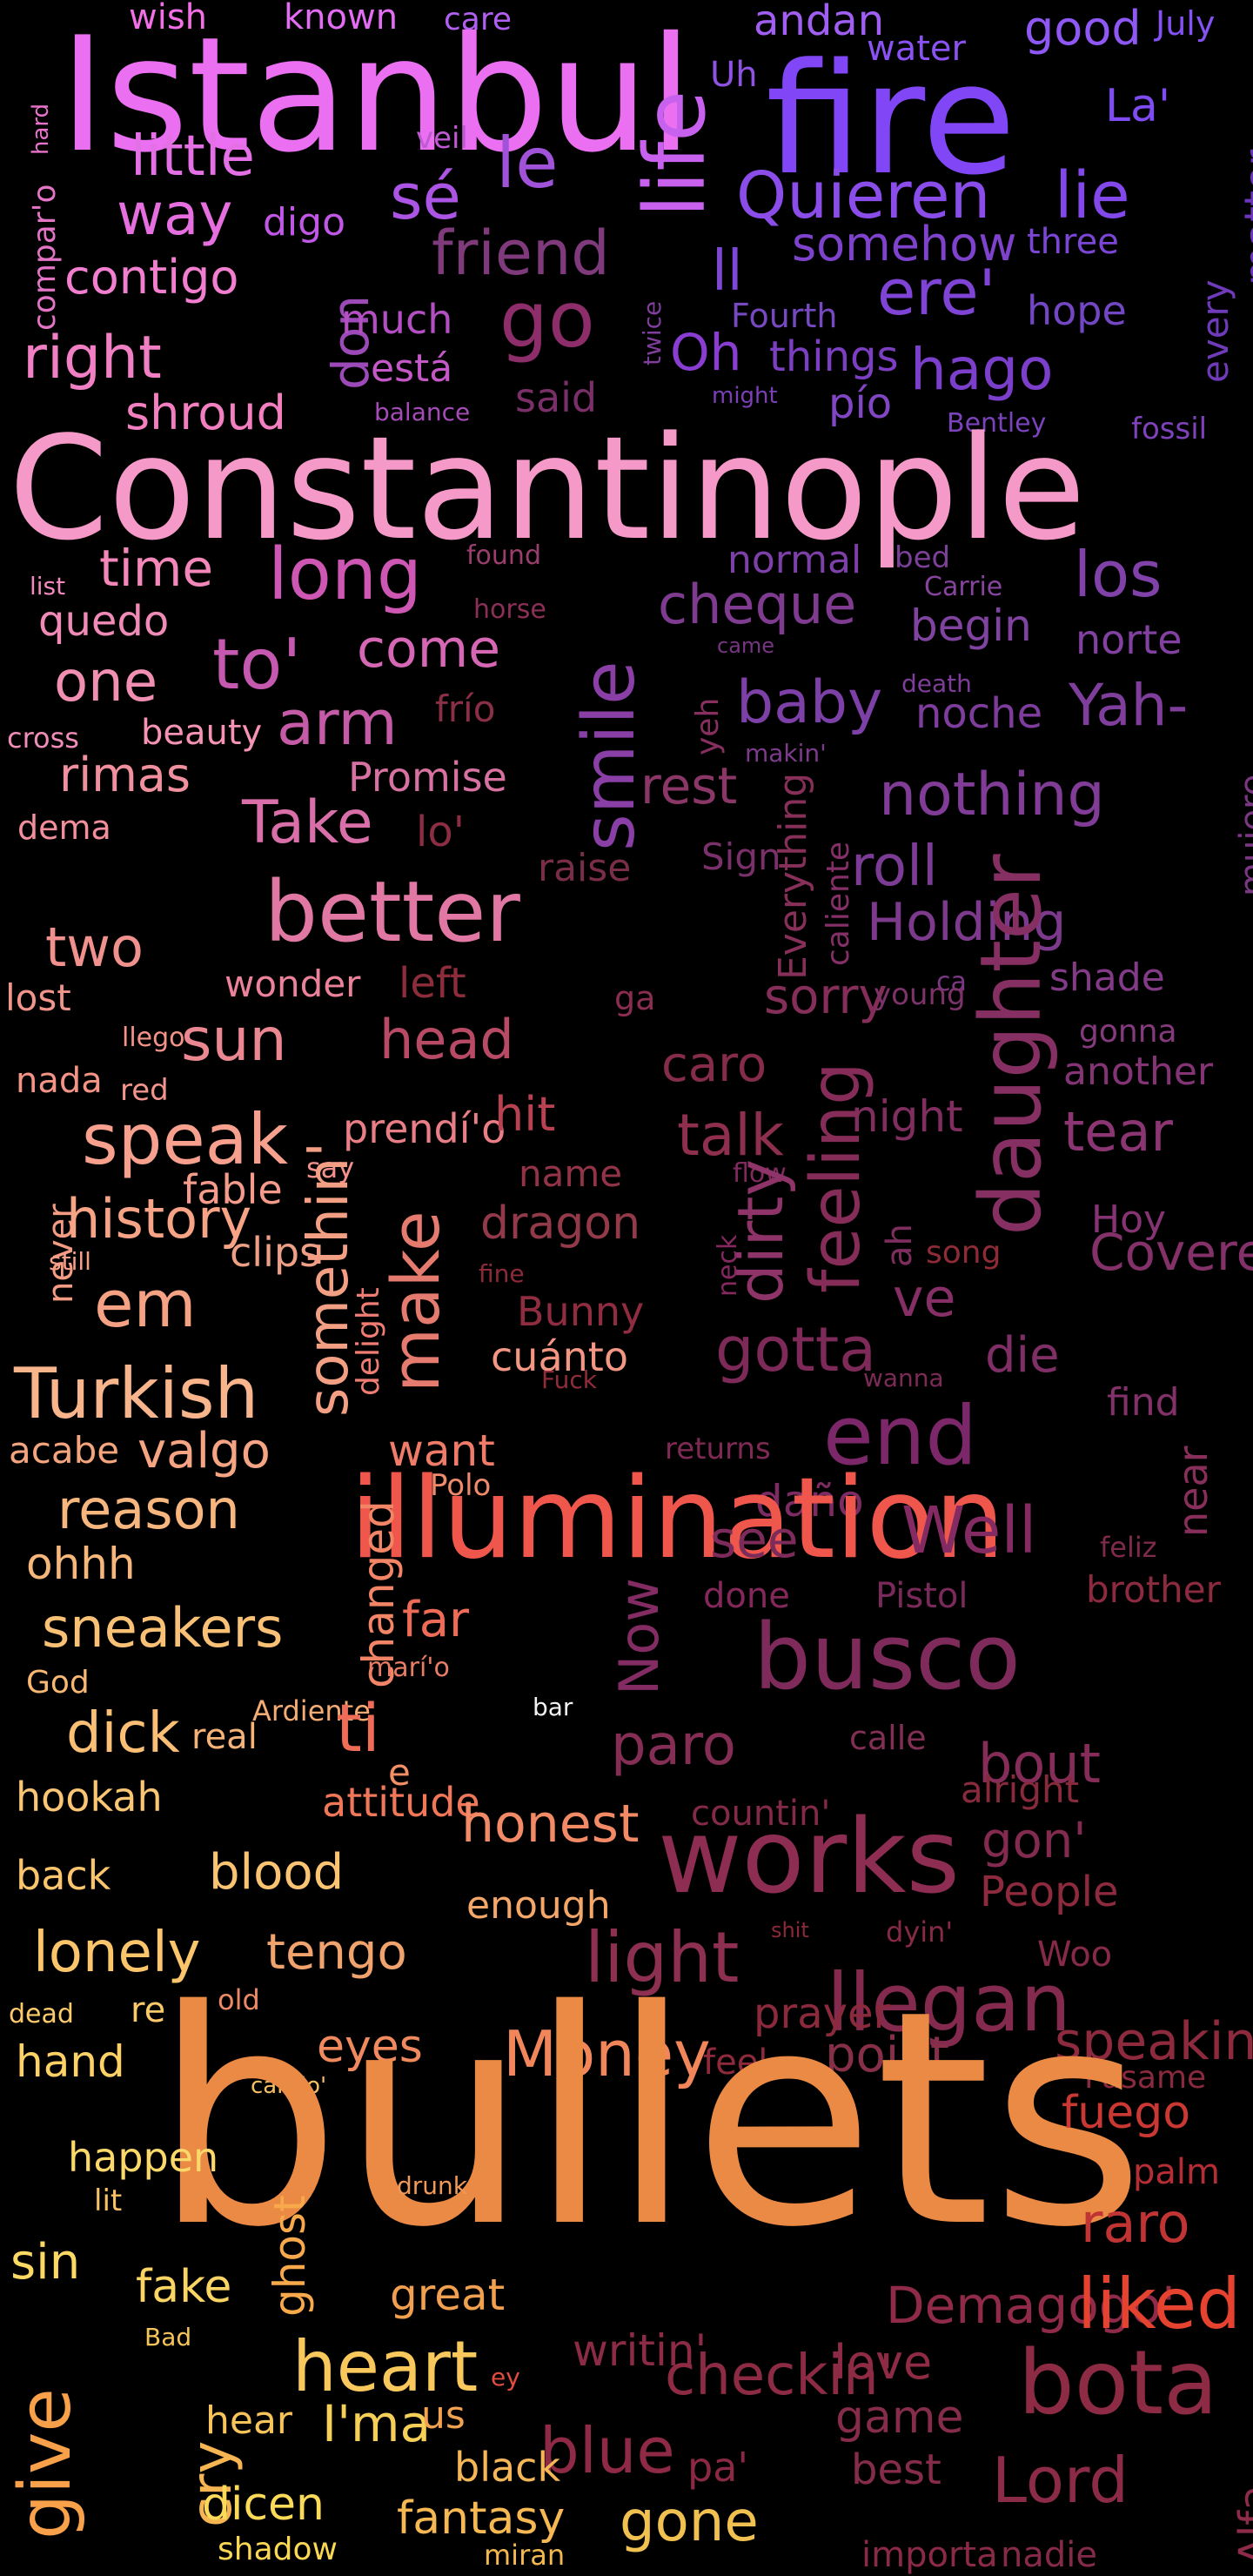 This screenshot has width=1253, height=2576. I want to click on word-every: every, so click(1215, 331).